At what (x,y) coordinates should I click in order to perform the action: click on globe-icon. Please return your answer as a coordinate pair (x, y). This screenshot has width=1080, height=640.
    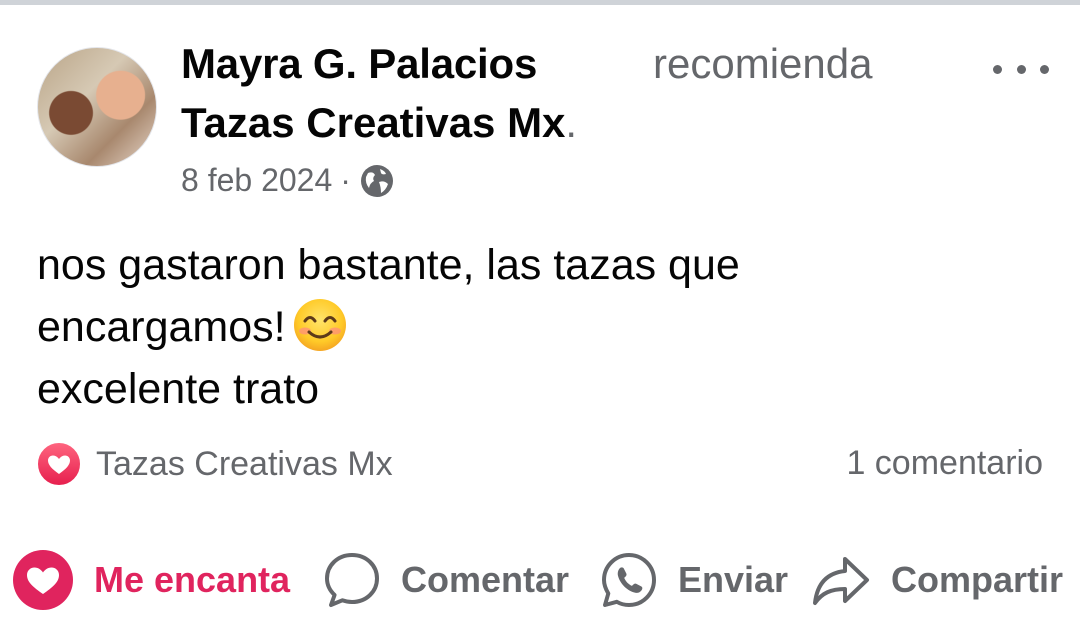
    Looking at the image, I should click on (377, 181).